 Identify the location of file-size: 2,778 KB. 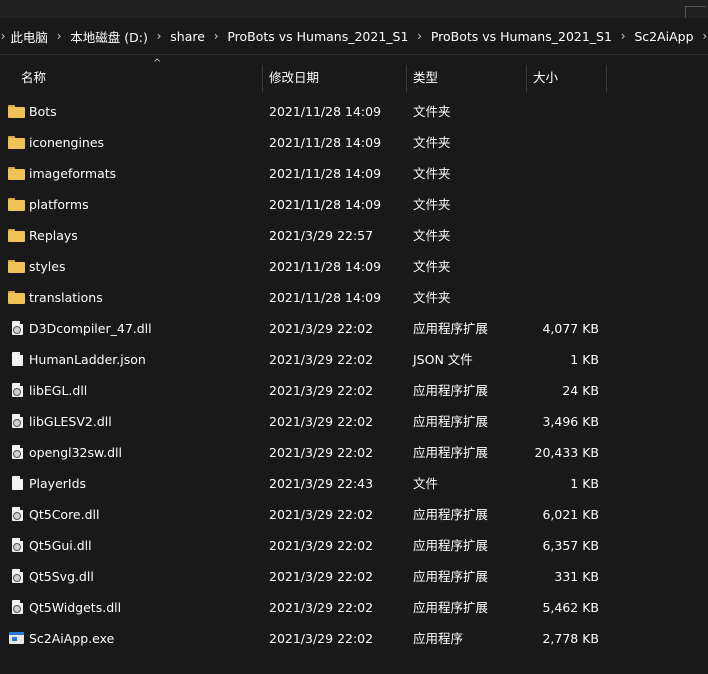
(570, 638).